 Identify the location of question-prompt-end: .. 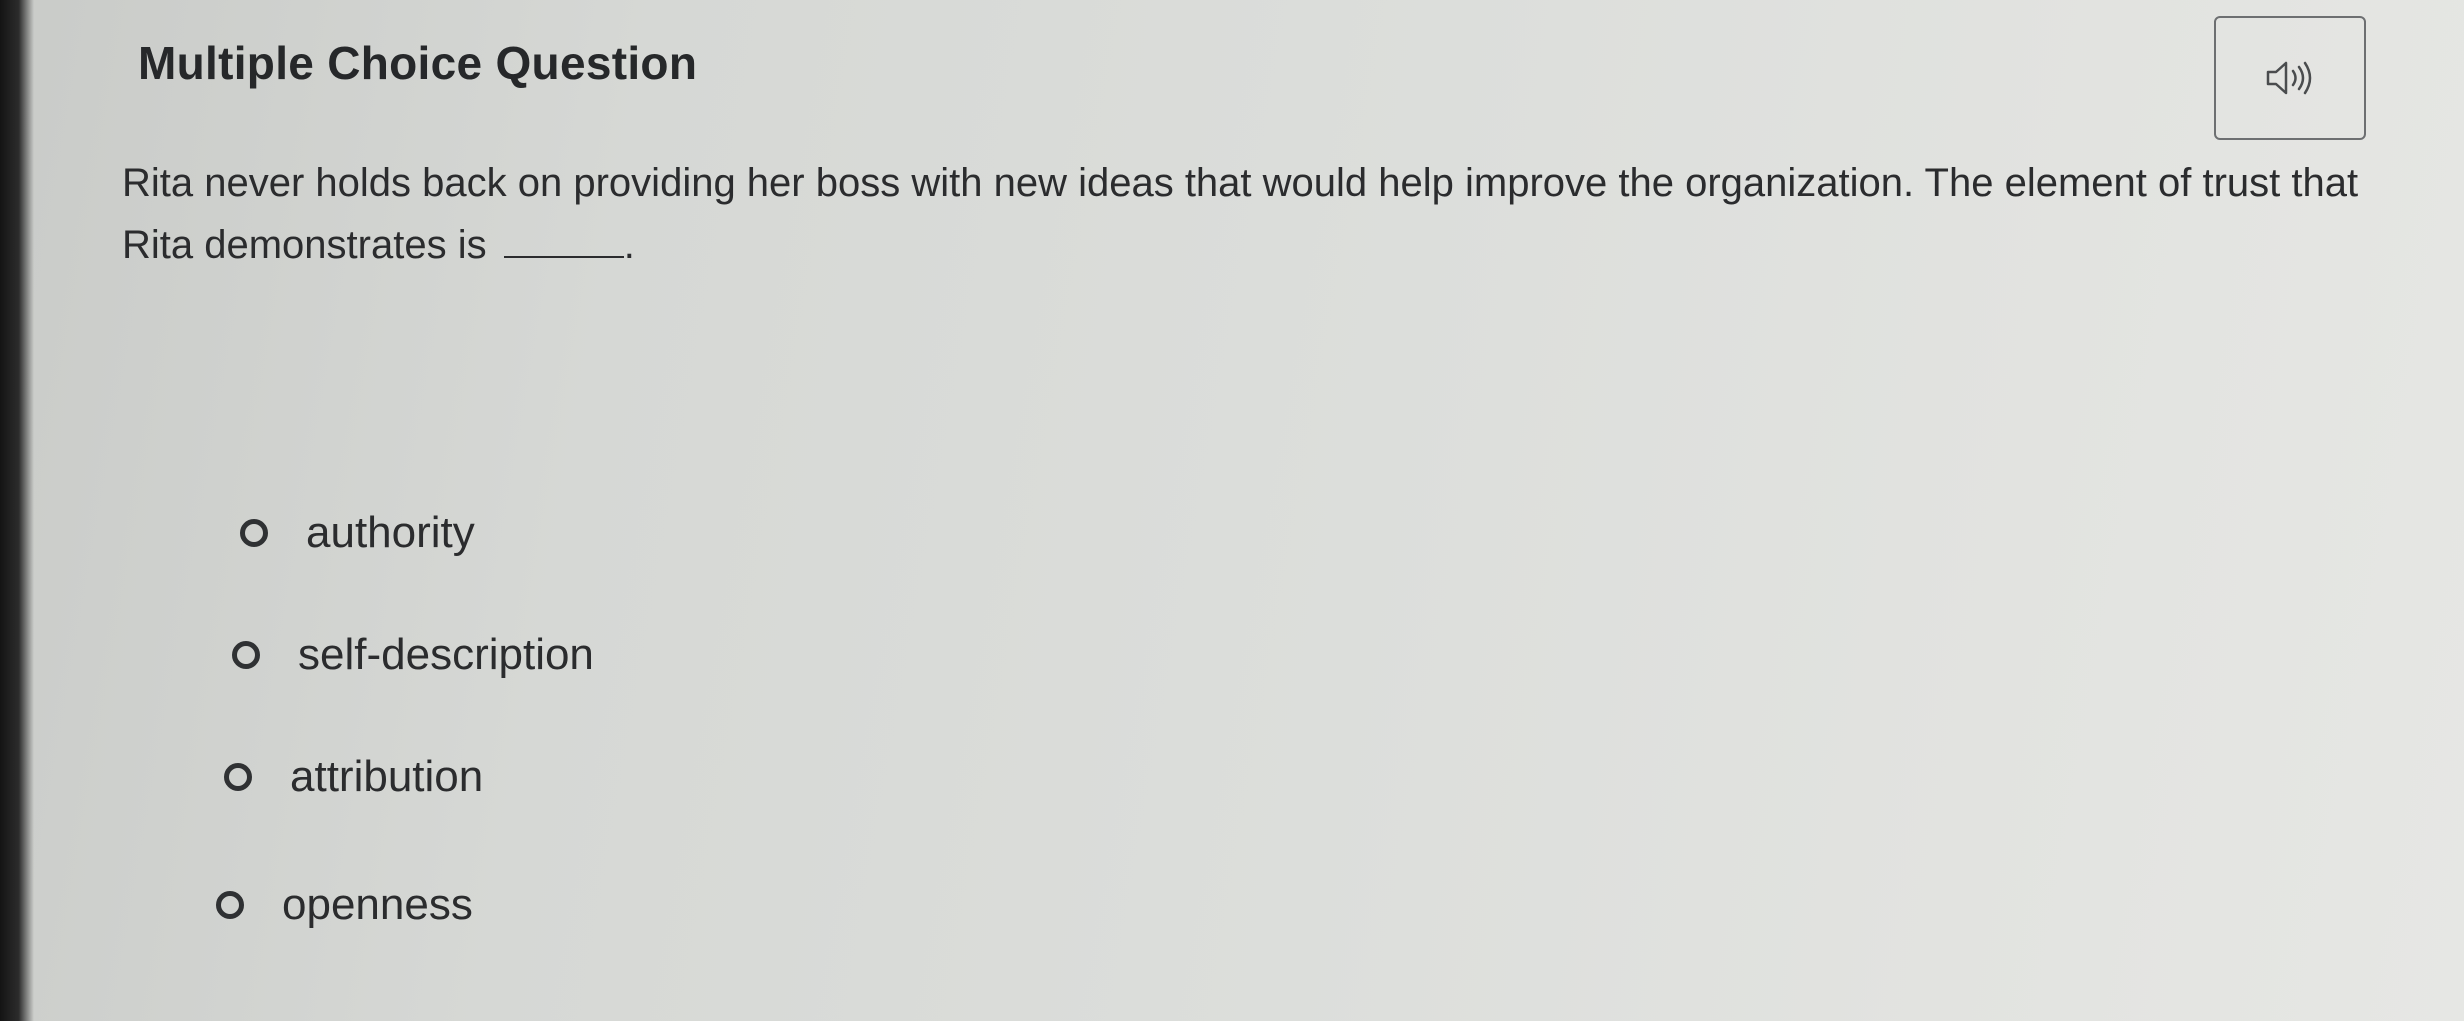
(629, 245).